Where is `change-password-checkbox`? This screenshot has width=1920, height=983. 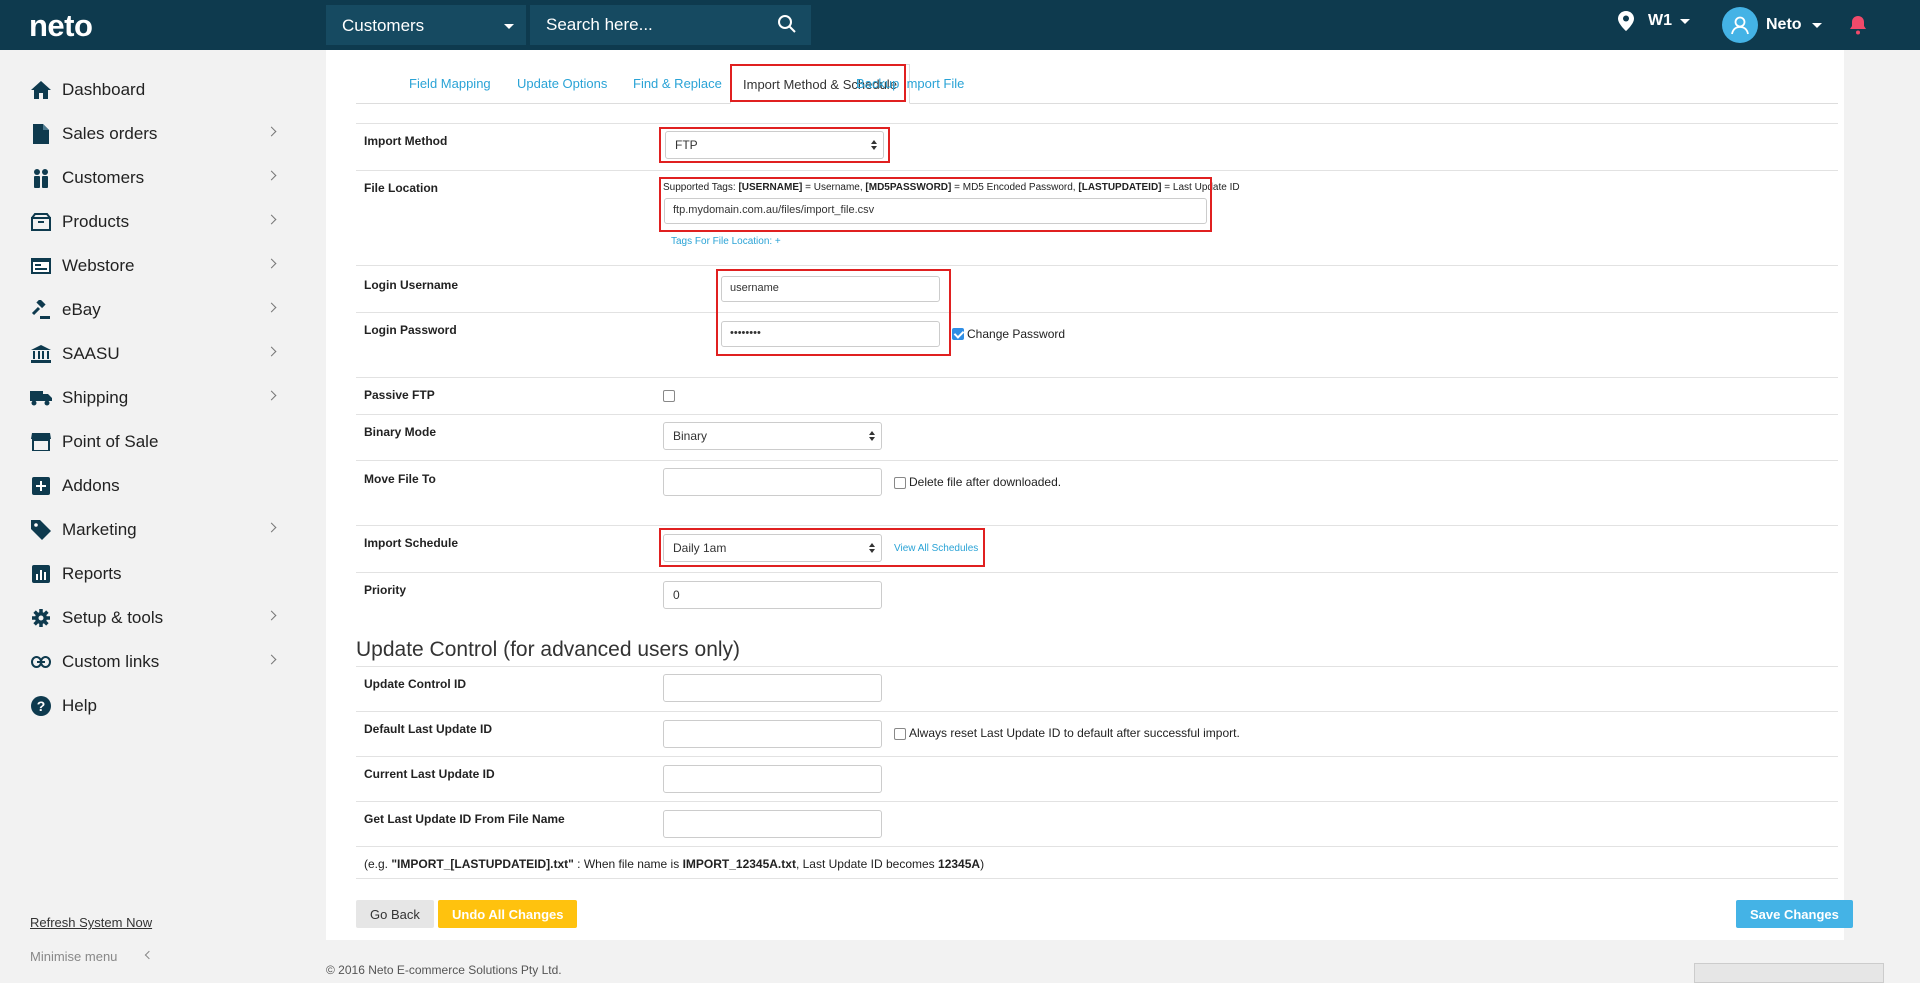 change-password-checkbox is located at coordinates (958, 334).